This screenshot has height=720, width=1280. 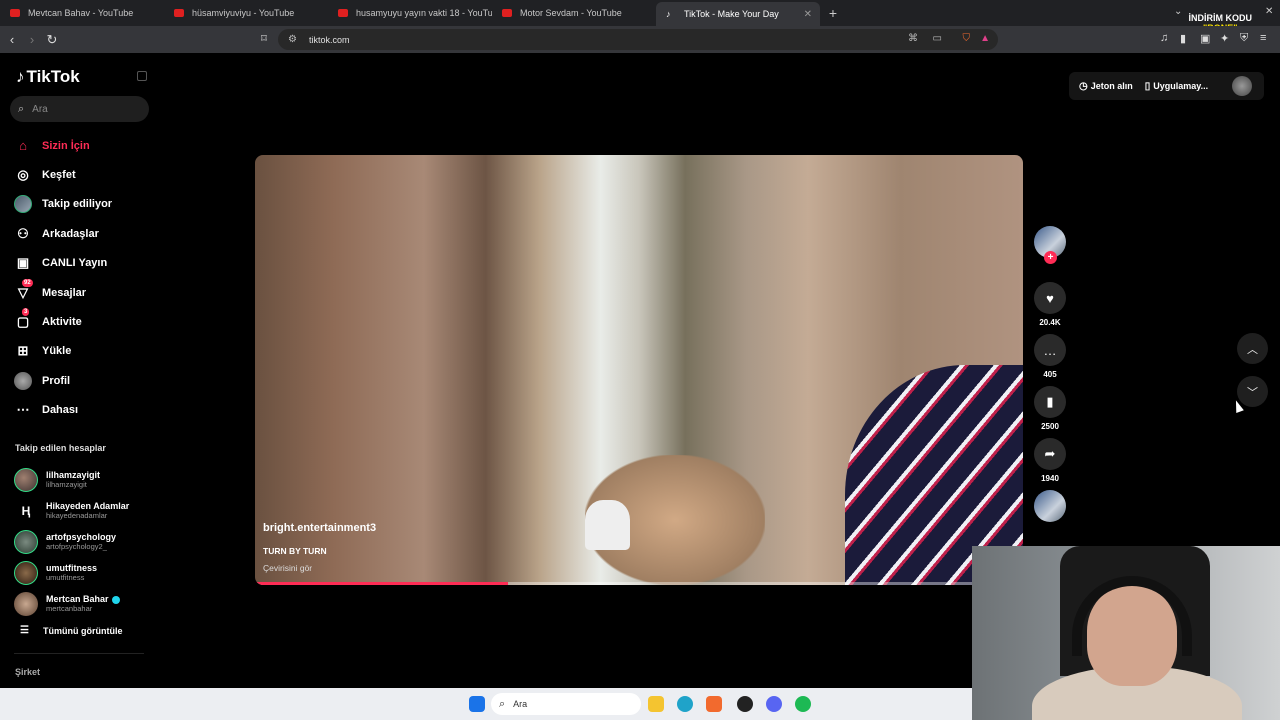 I want to click on nav-label: Keşfet, so click(x=59, y=175).